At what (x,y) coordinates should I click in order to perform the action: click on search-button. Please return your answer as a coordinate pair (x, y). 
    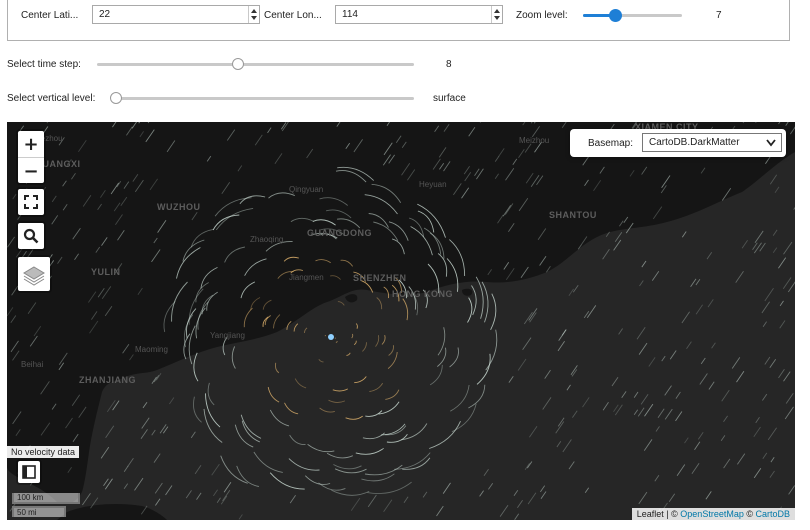
    Looking at the image, I should click on (31, 236).